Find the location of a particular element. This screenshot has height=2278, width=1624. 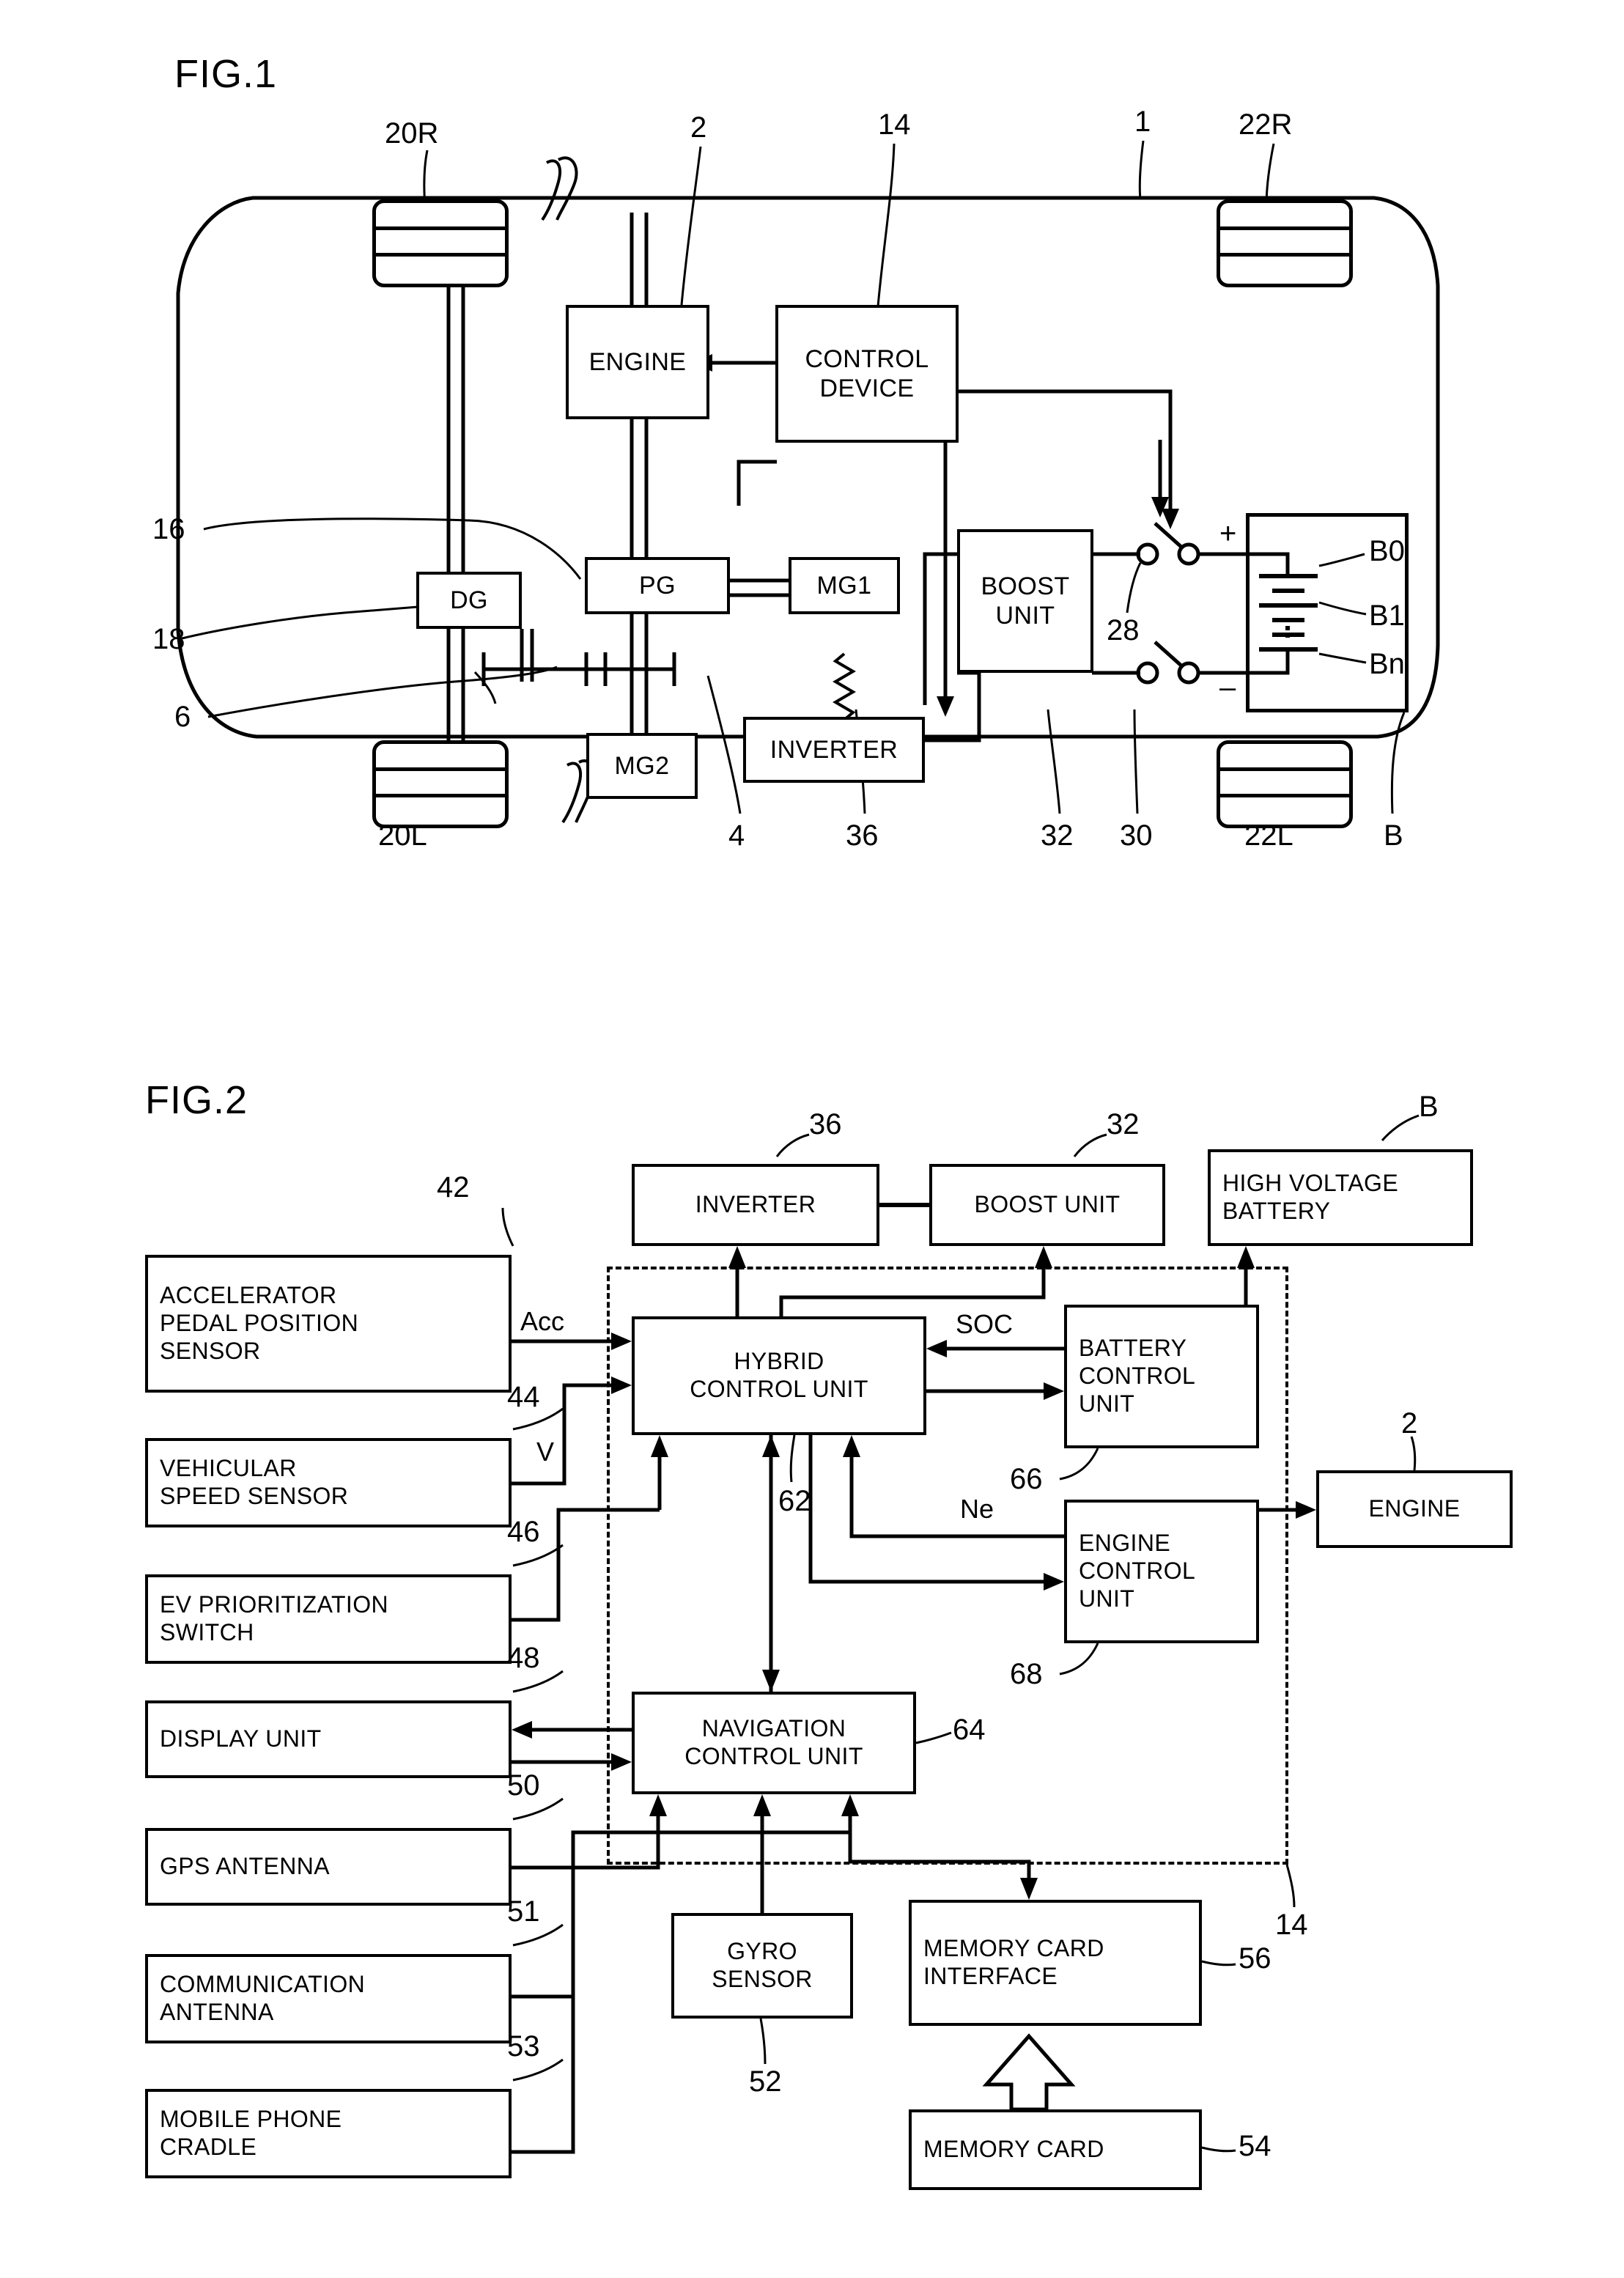

fig1-ref-16: 16 is located at coordinates (168, 529).